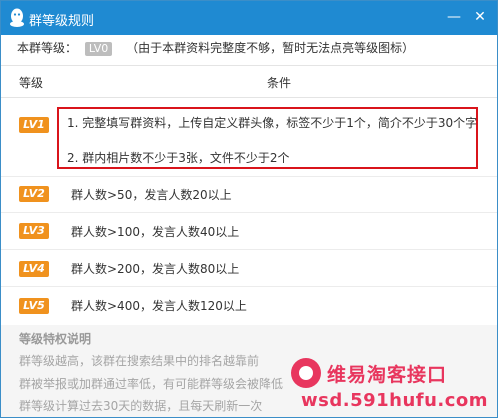 This screenshot has height=418, width=498. Describe the element at coordinates (62, 21) in the screenshot. I see `window-title: 群等级规则` at that location.